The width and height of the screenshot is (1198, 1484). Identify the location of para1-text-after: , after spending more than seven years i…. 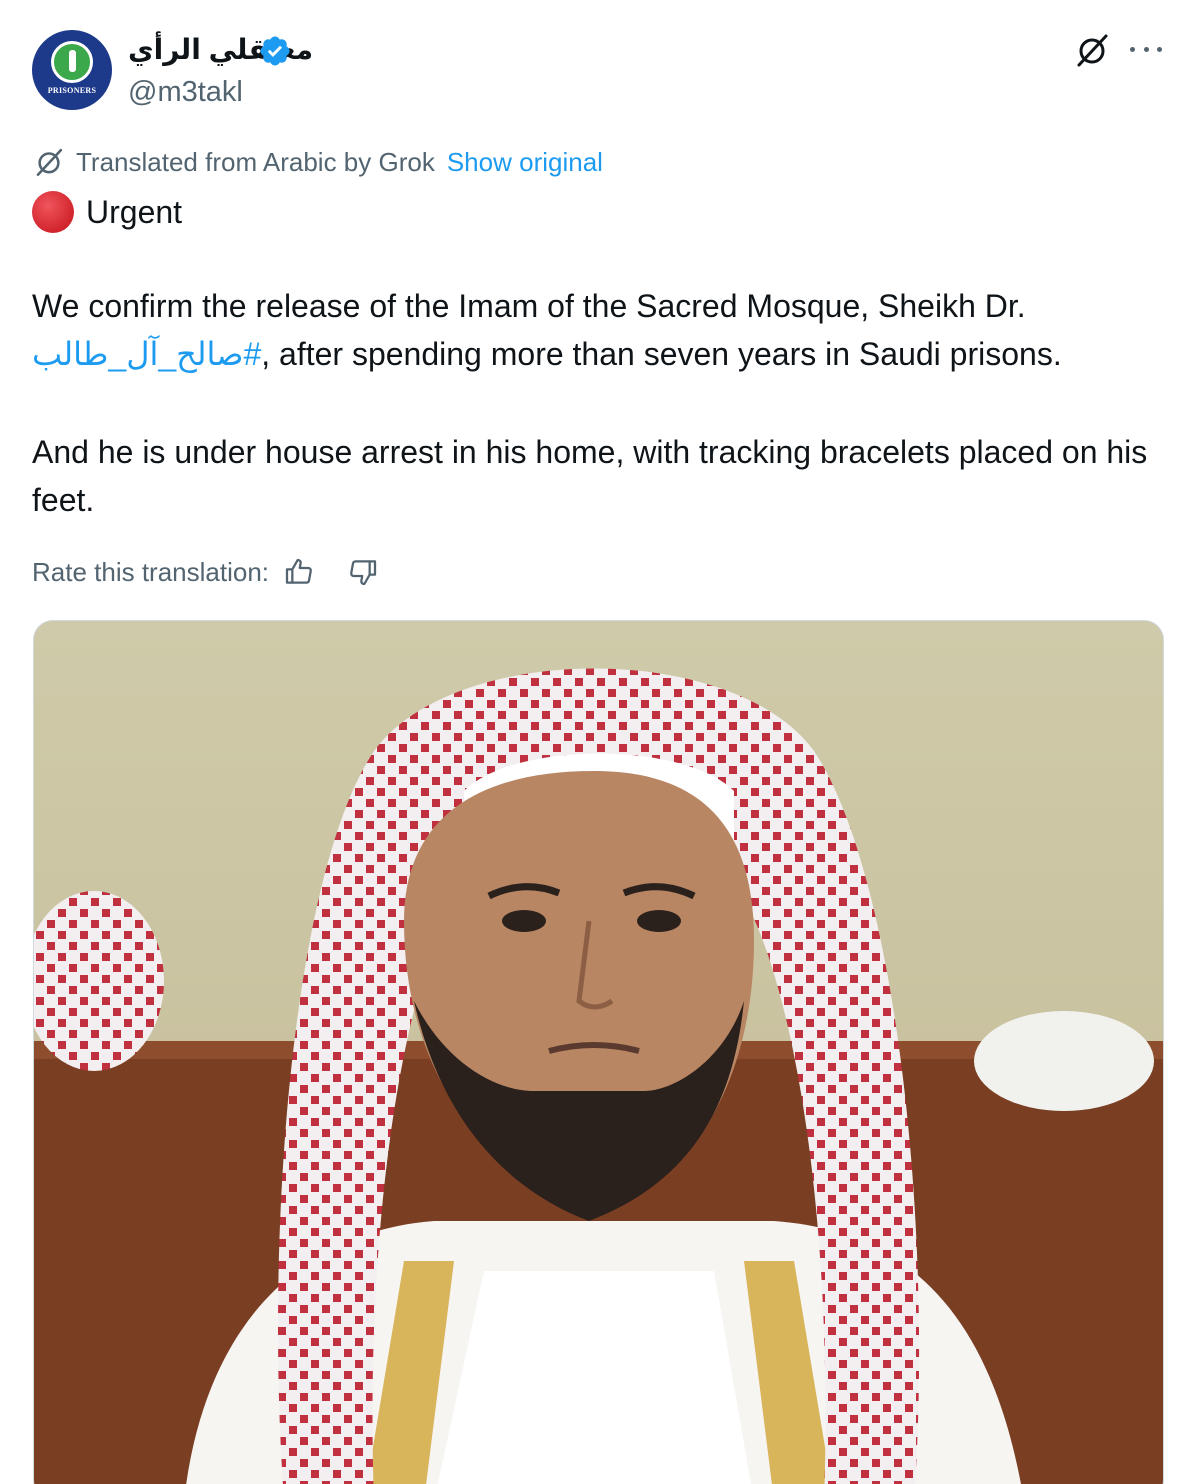
(661, 354).